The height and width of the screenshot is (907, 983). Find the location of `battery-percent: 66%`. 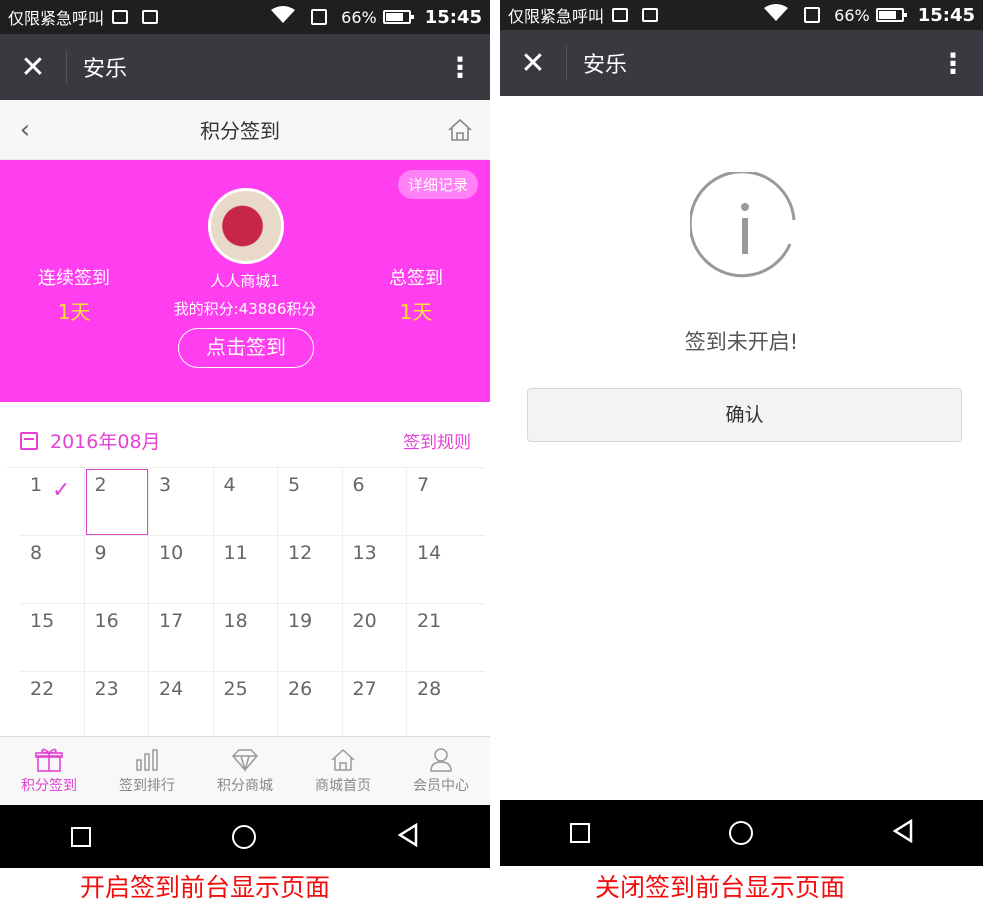

battery-percent: 66% is located at coordinates (359, 17).